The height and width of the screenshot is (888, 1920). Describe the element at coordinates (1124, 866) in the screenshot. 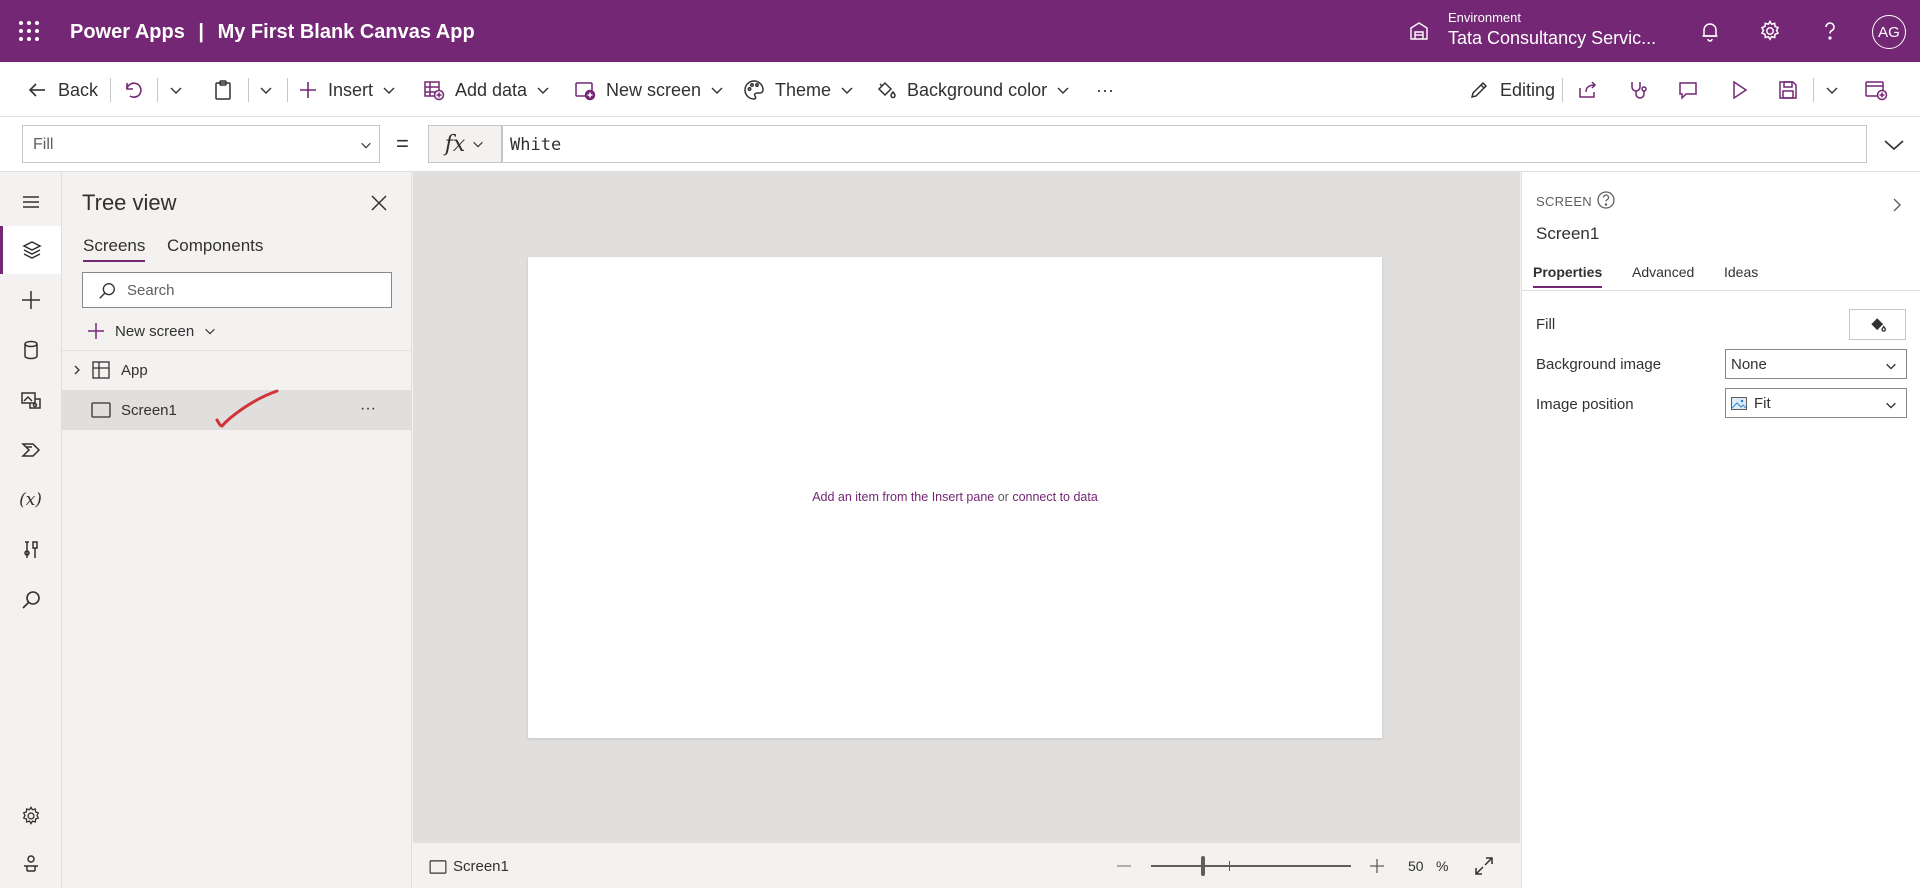

I see `zoom-out-button` at that location.